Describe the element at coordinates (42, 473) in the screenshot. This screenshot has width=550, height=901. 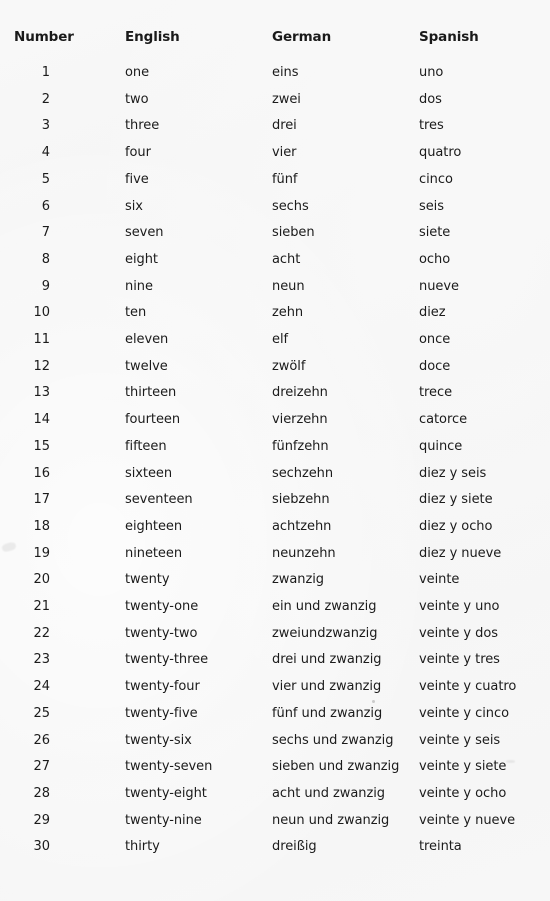
I see `table-cell-number: 16` at that location.